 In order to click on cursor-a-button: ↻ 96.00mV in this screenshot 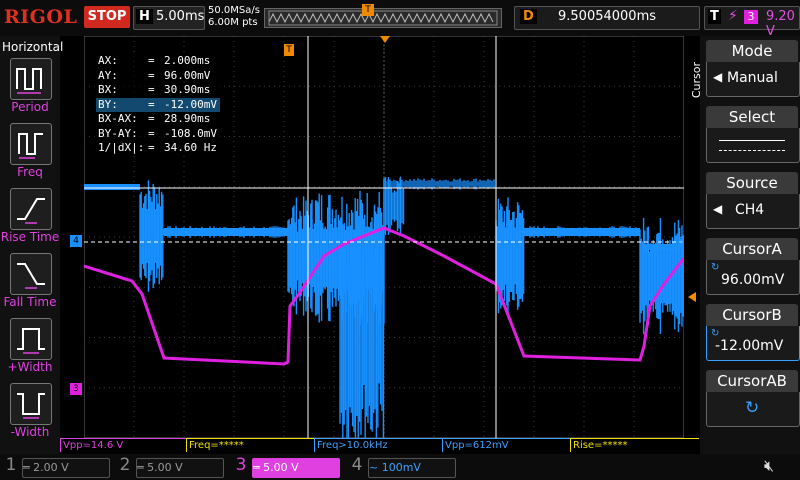, I will do `click(753, 277)`.